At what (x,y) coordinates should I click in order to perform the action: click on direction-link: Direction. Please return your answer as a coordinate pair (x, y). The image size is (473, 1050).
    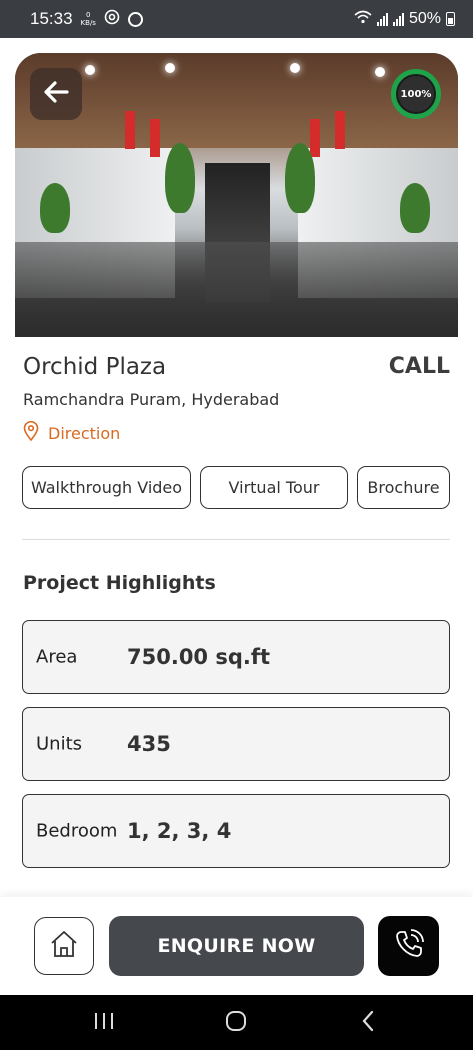
    Looking at the image, I should click on (72, 432).